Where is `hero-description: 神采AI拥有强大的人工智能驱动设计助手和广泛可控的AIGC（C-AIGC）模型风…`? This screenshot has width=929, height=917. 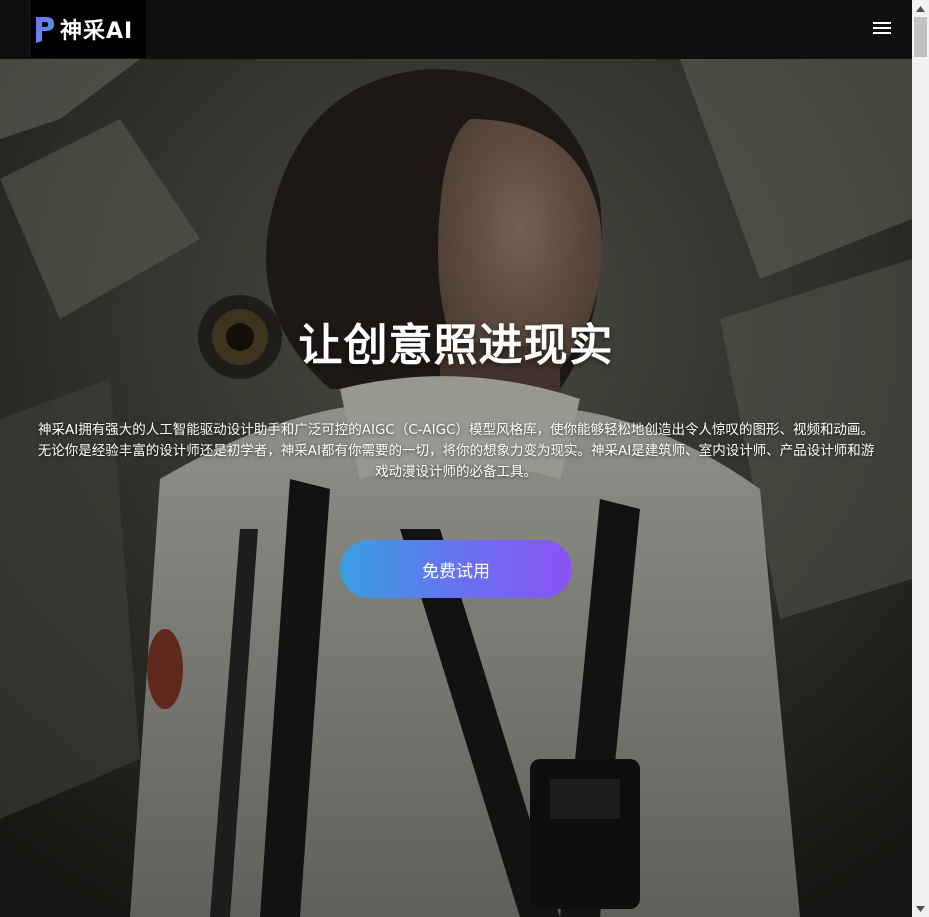 hero-description: 神采AI拥有强大的人工智能驱动设计助手和广泛可控的AIGC（C-AIGC）模型风… is located at coordinates (456, 451).